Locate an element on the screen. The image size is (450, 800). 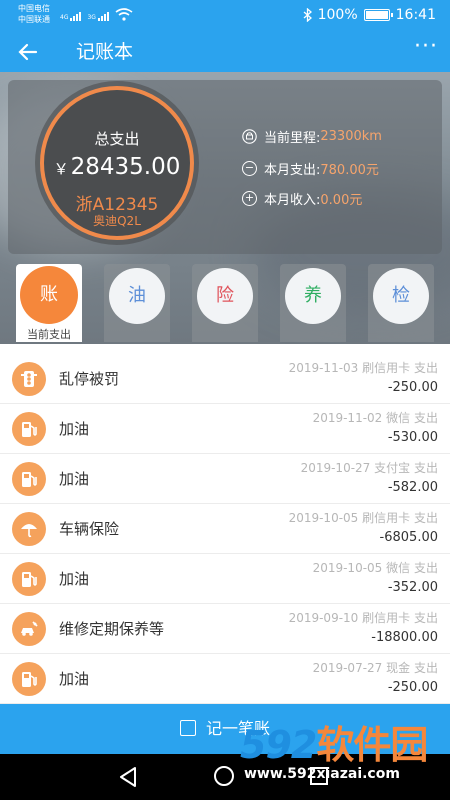
status-right: 100% 16:41 is located at coordinates (369, 15).